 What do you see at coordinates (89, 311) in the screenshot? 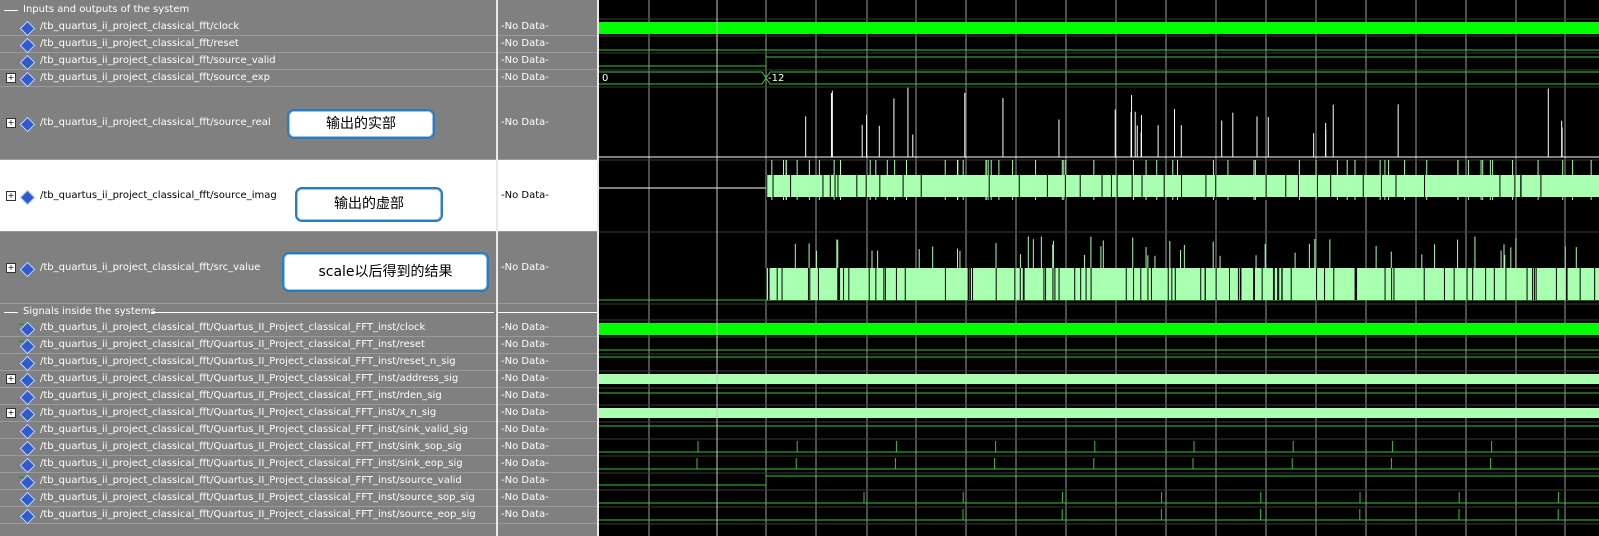
I see `group-title: Signals inside the systems` at bounding box center [89, 311].